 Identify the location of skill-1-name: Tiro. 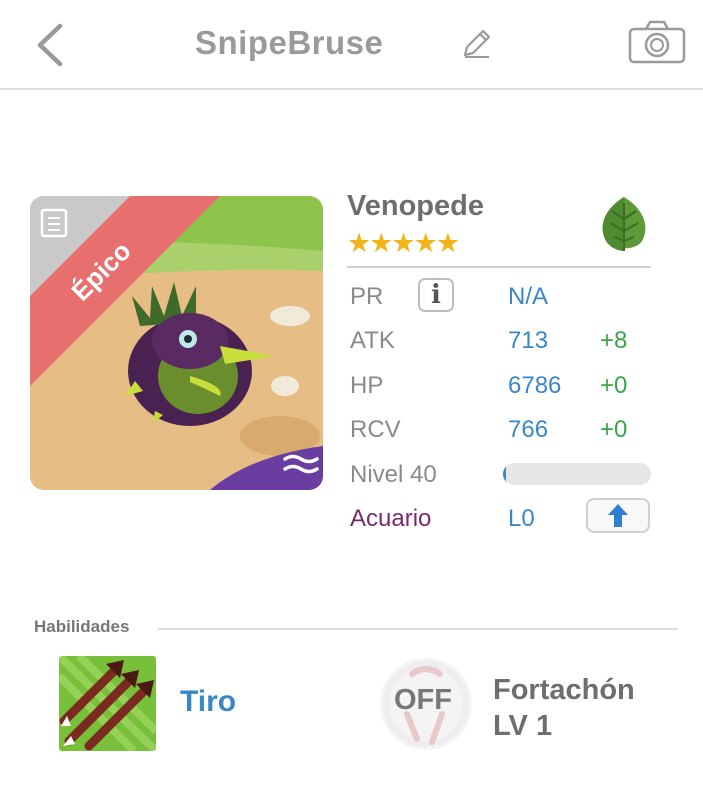
(208, 702).